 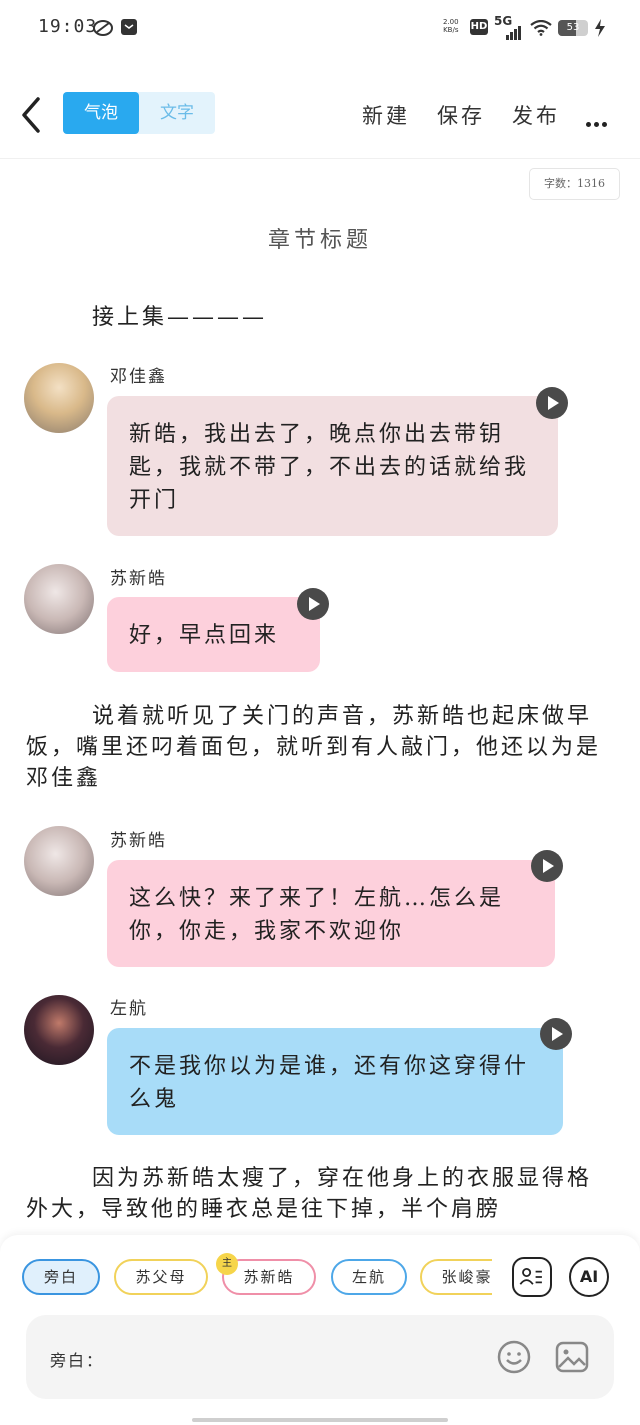 What do you see at coordinates (61, 1277) in the screenshot?
I see `character-chip: 旁白` at bounding box center [61, 1277].